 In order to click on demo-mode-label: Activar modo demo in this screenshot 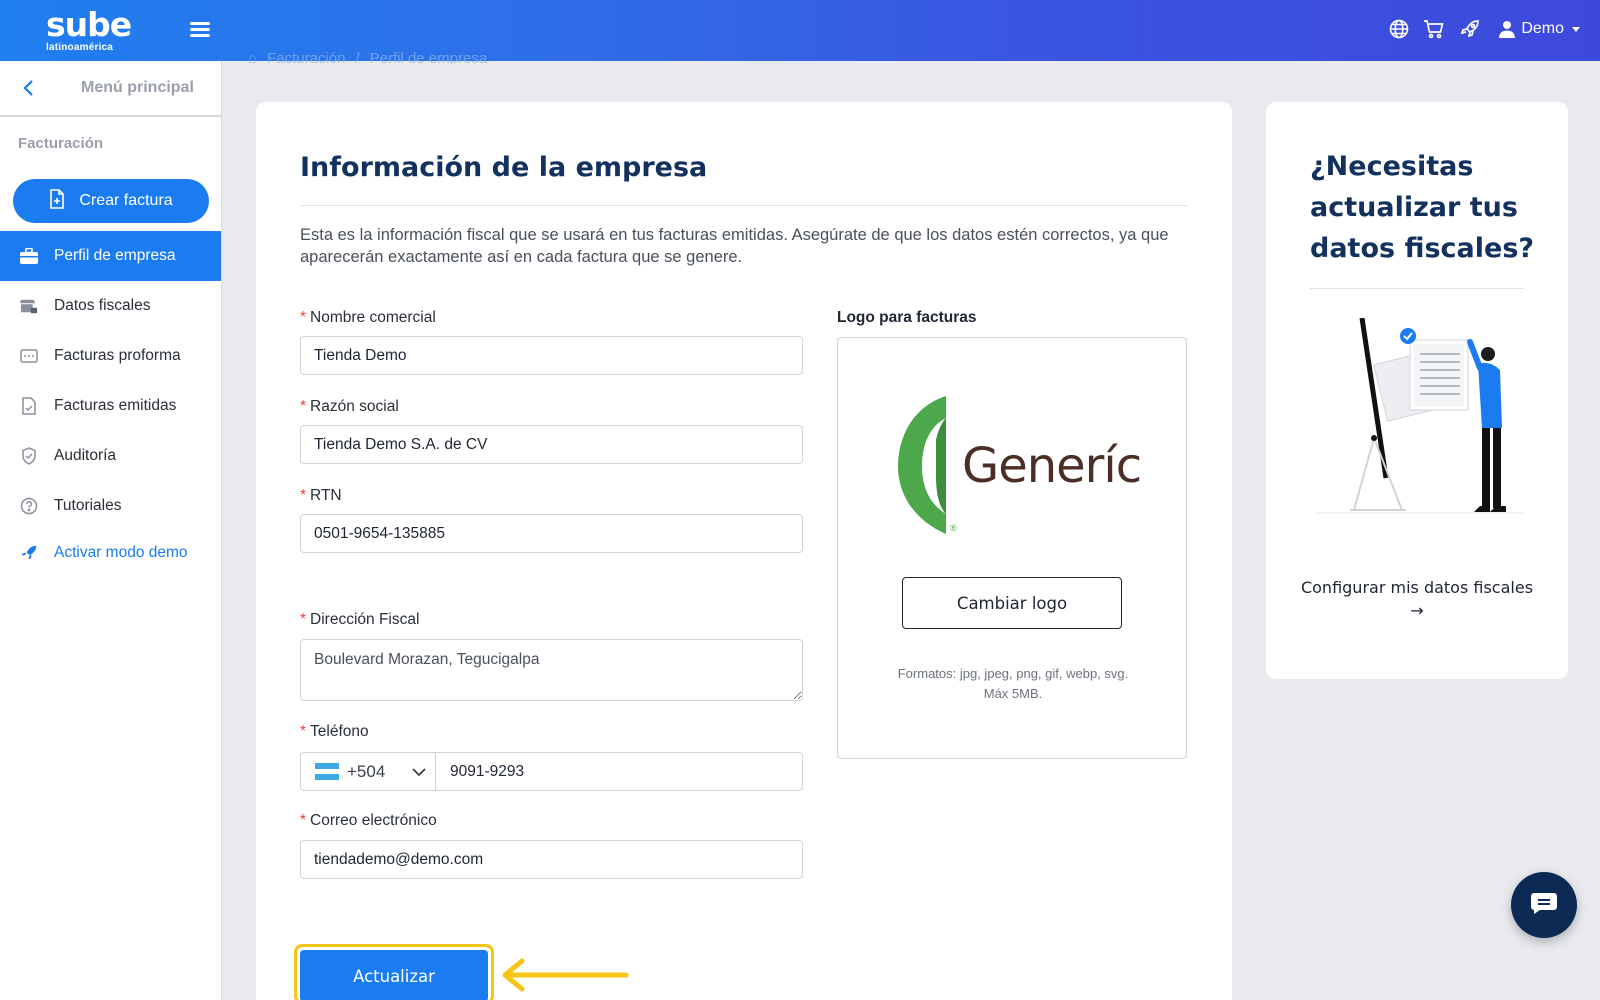, I will do `click(121, 552)`.